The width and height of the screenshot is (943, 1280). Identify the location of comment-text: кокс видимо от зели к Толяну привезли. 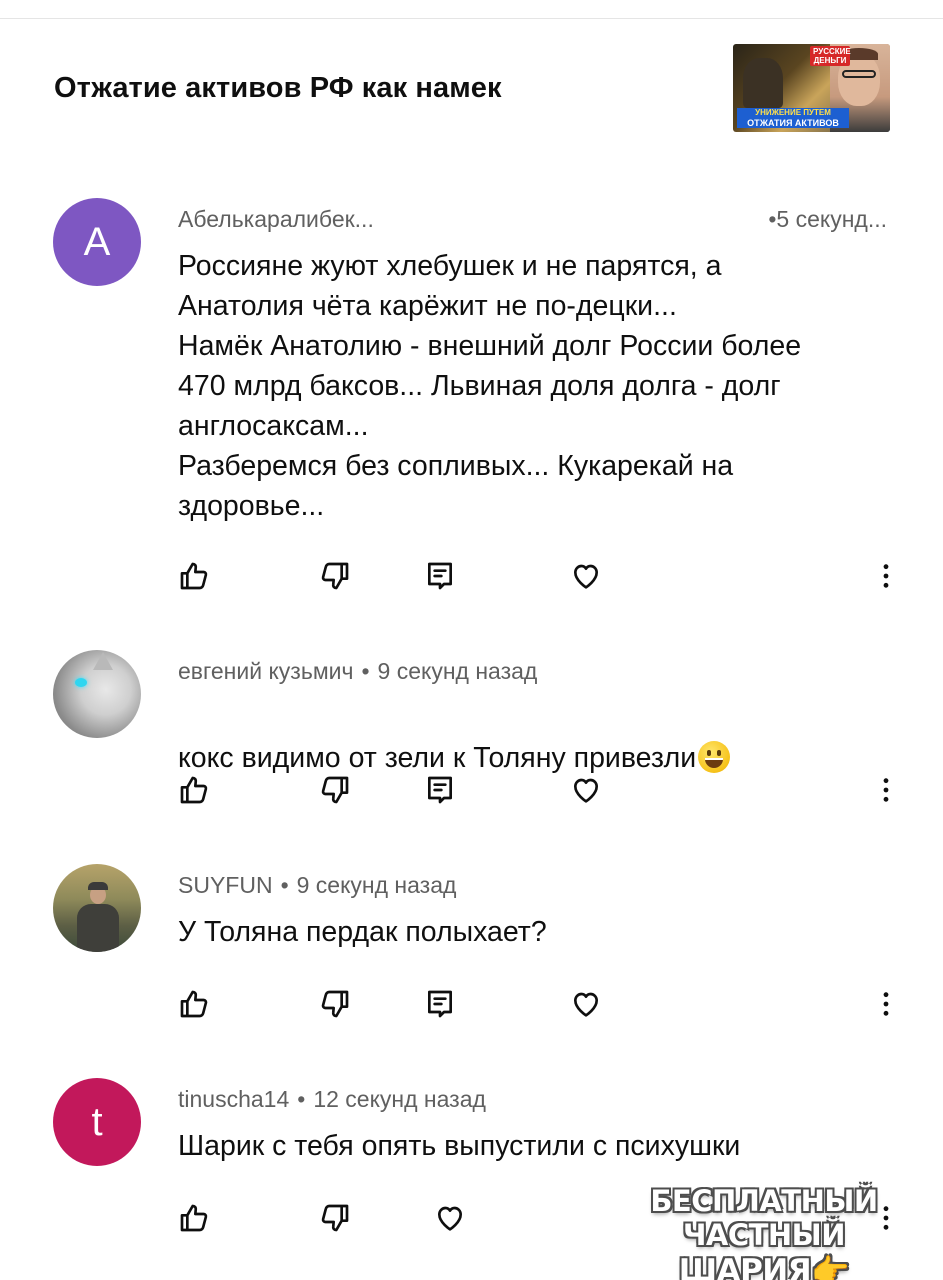
(538, 738).